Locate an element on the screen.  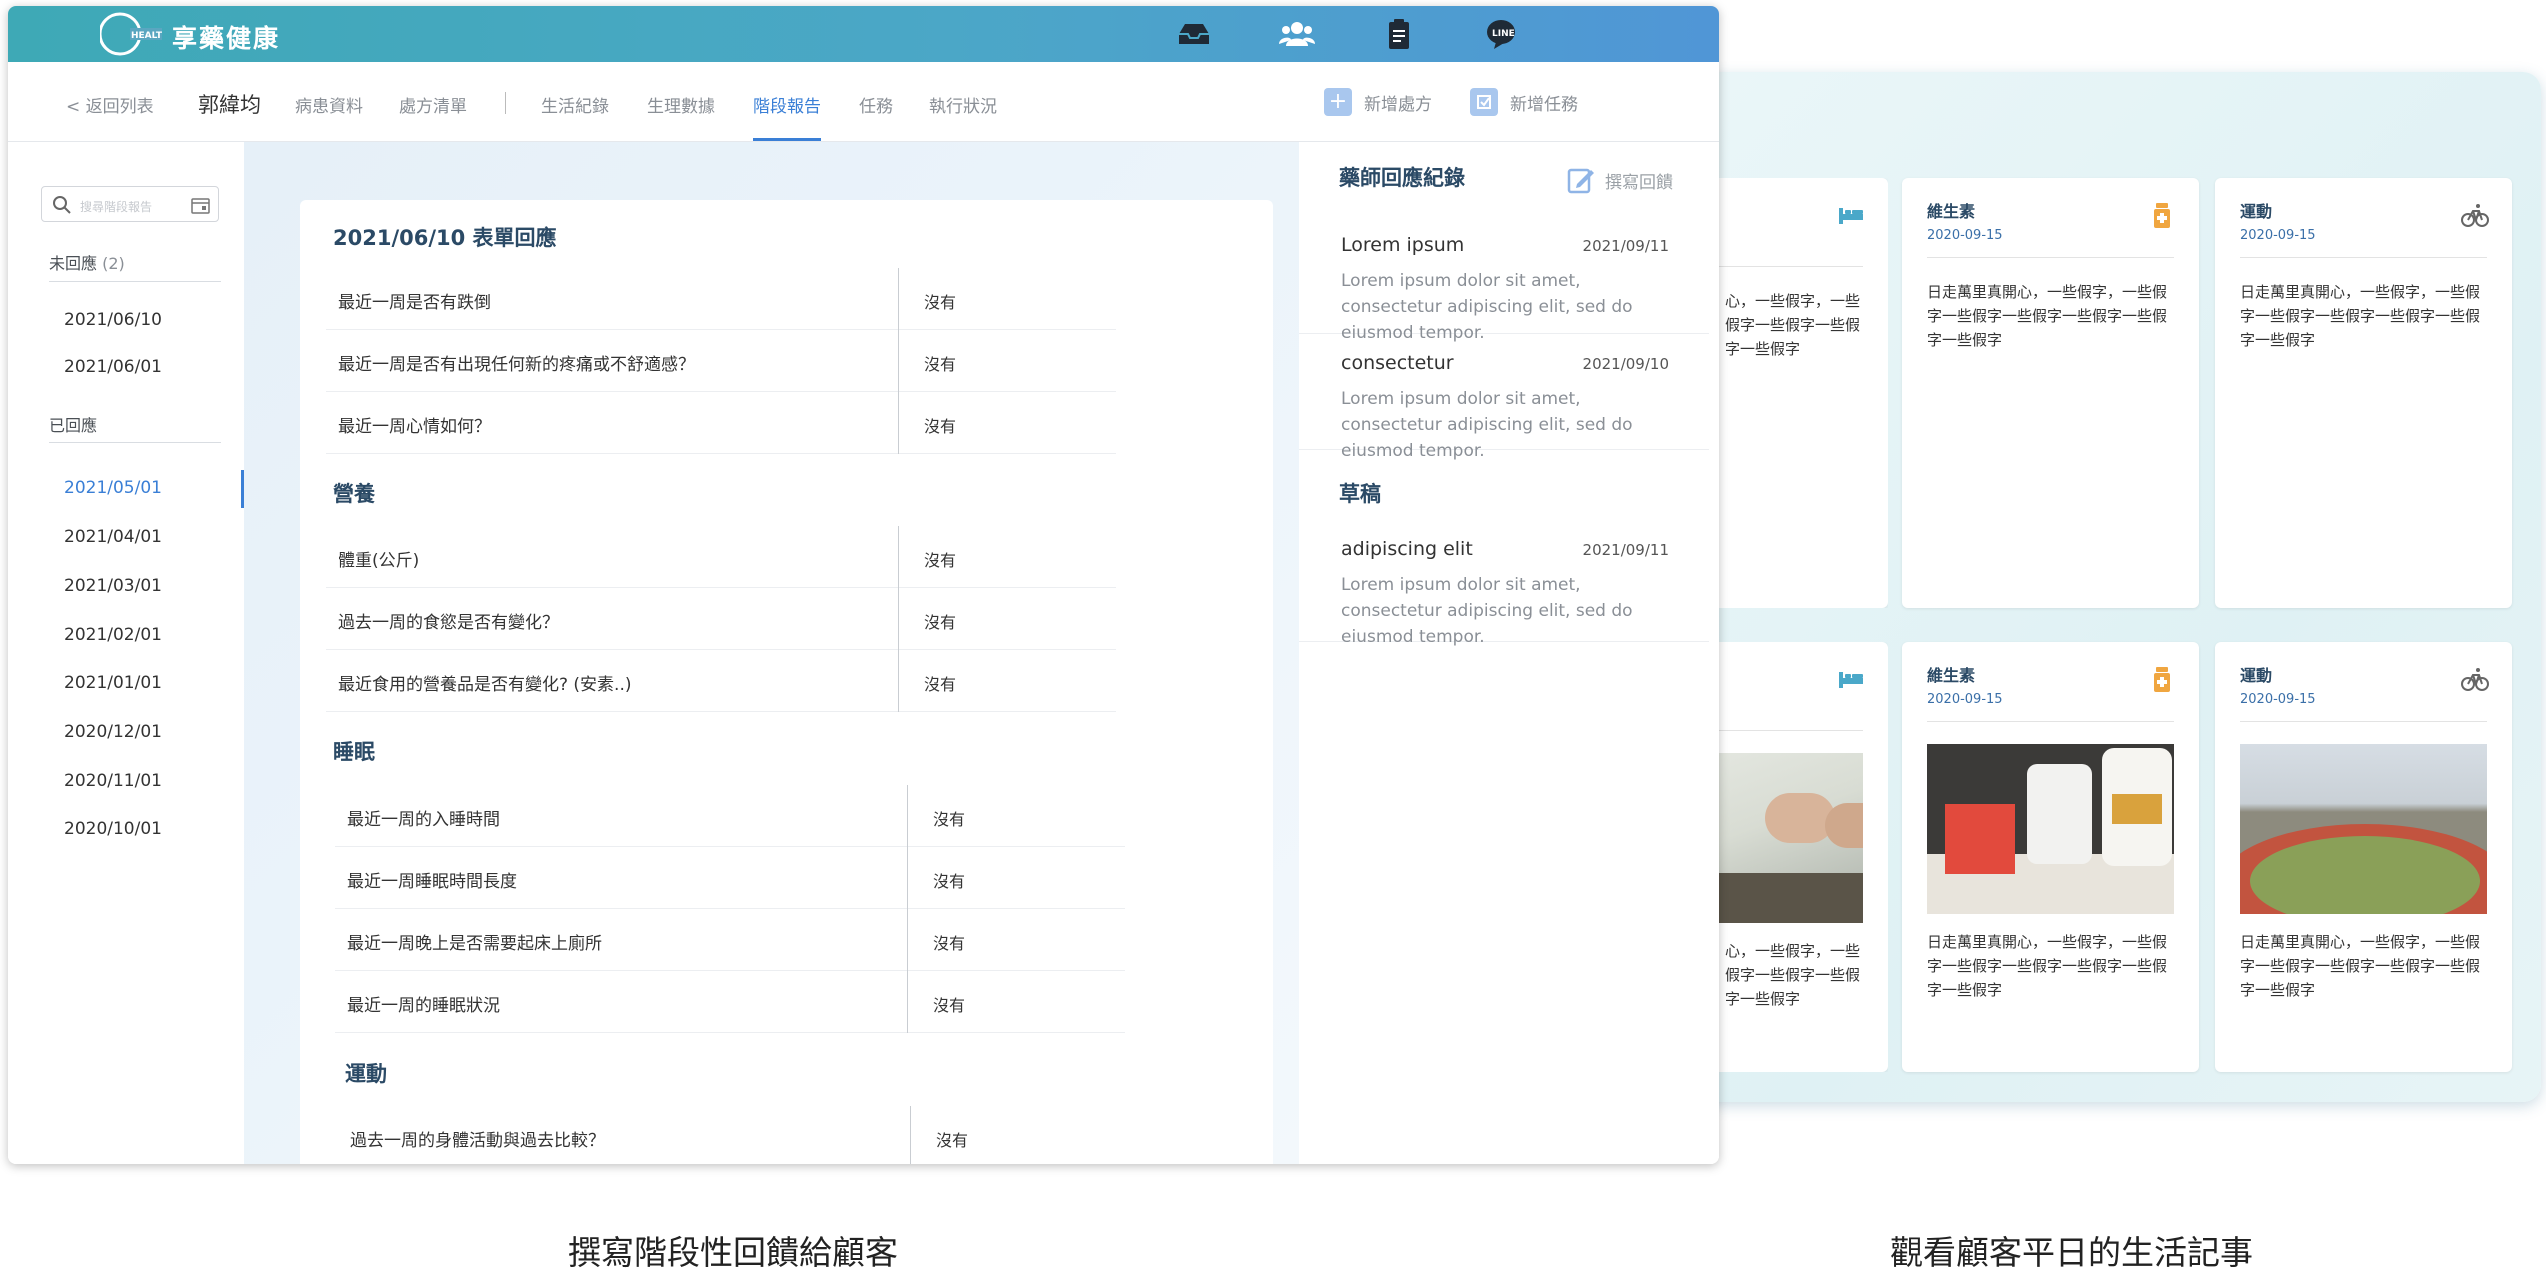
question-row: 最近食用的營養品是否有變化? (安素..) 沒有 is located at coordinates (721, 681).